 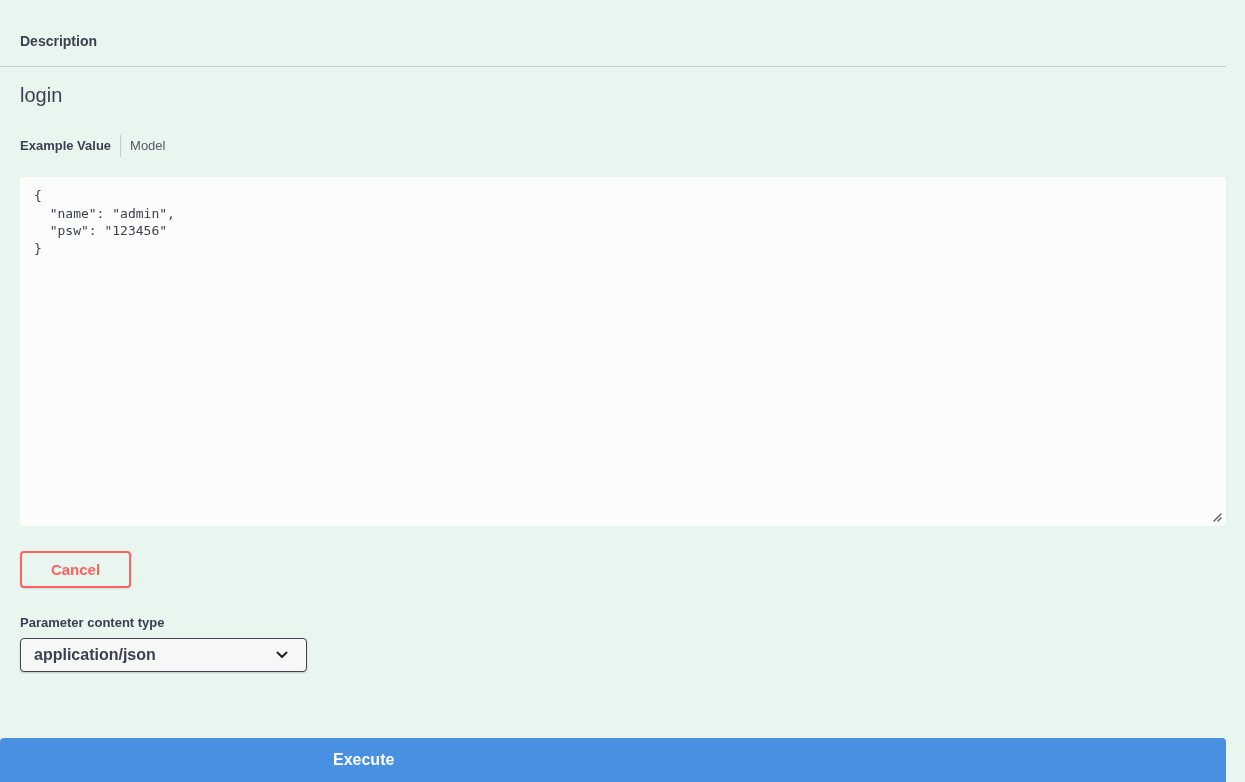 What do you see at coordinates (66, 146) in the screenshot?
I see `example-tab: Example Value` at bounding box center [66, 146].